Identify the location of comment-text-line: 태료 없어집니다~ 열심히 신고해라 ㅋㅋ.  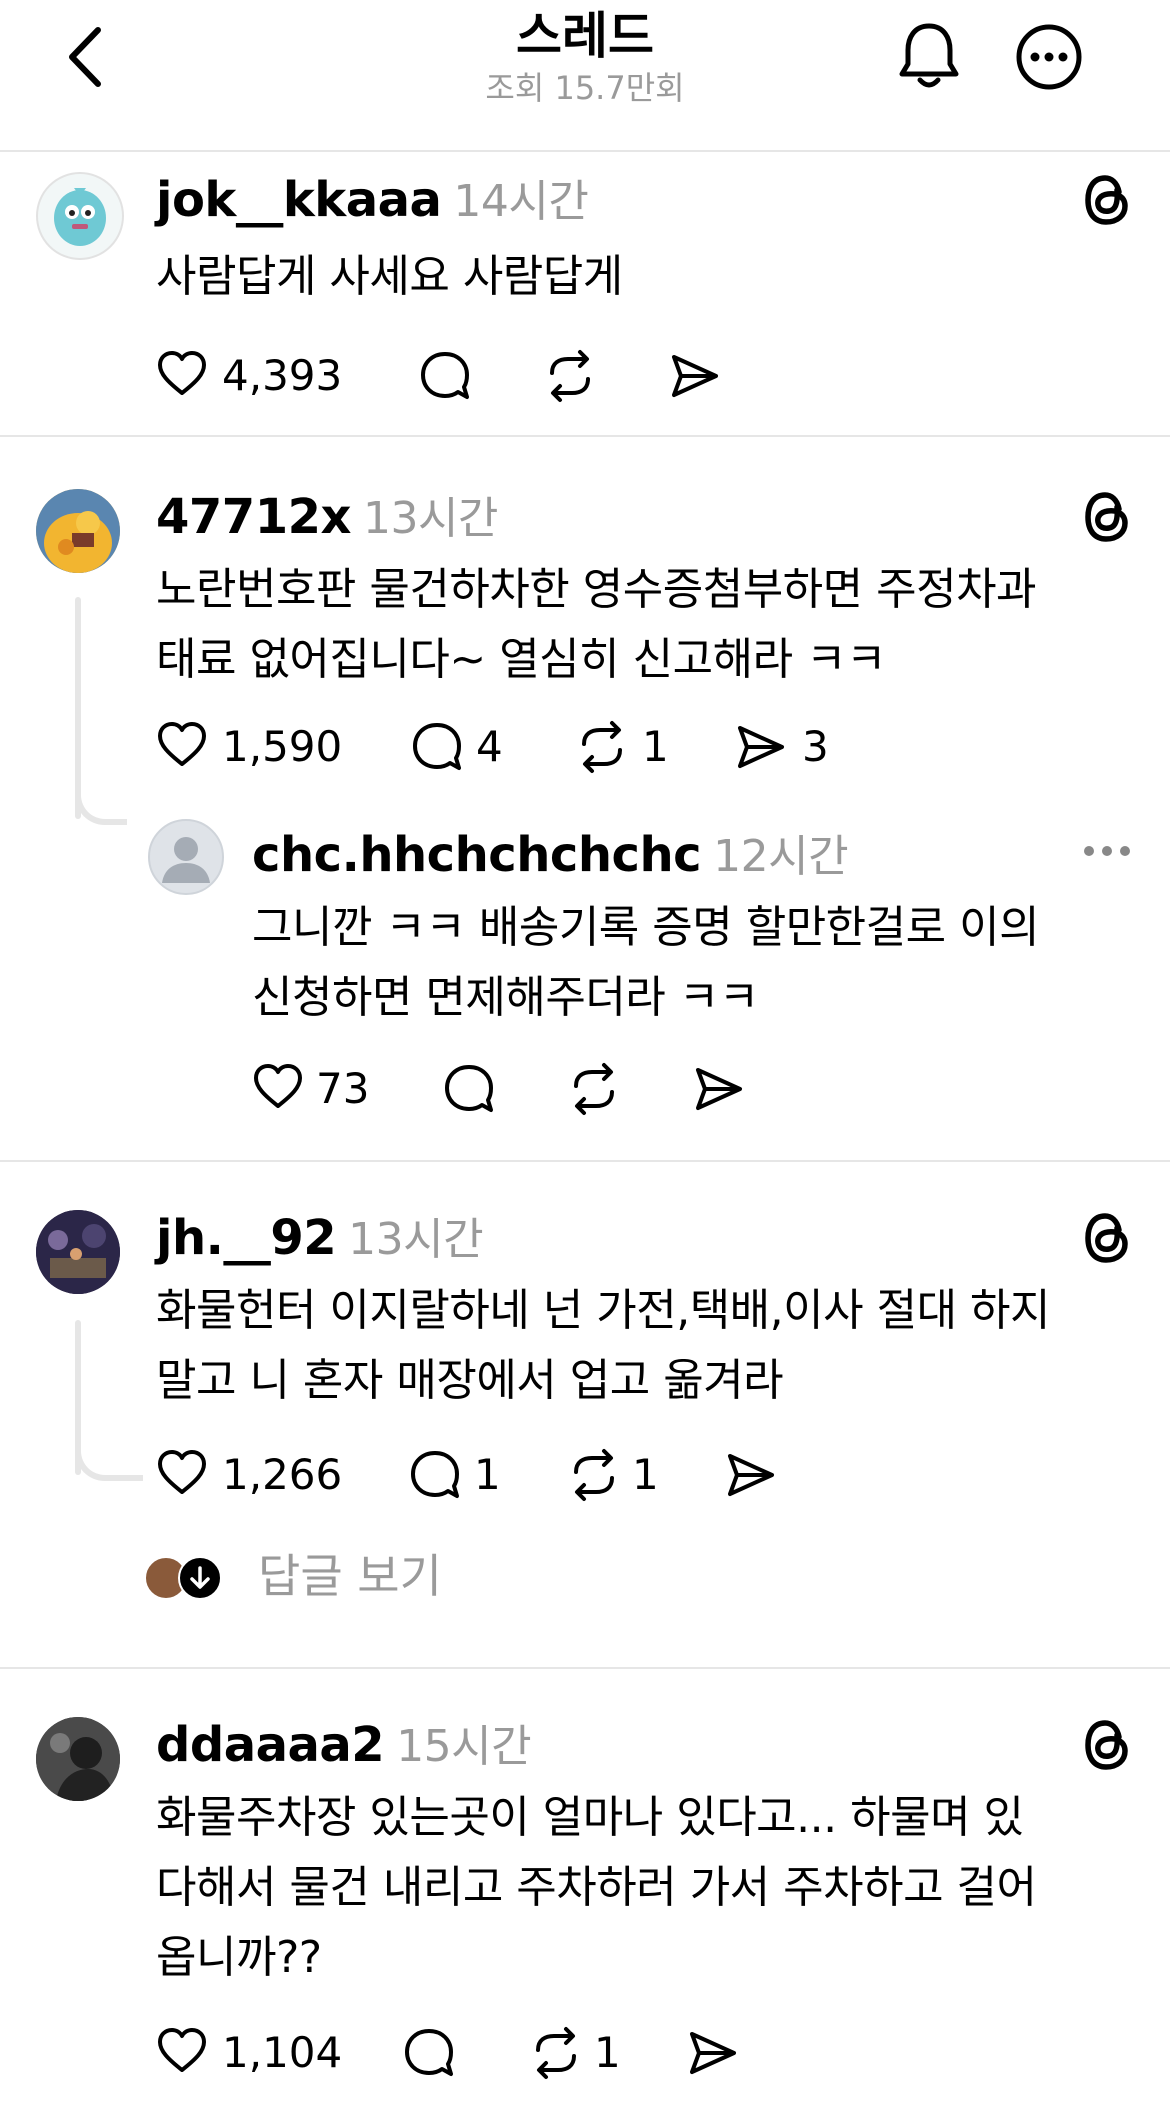
(521, 659).